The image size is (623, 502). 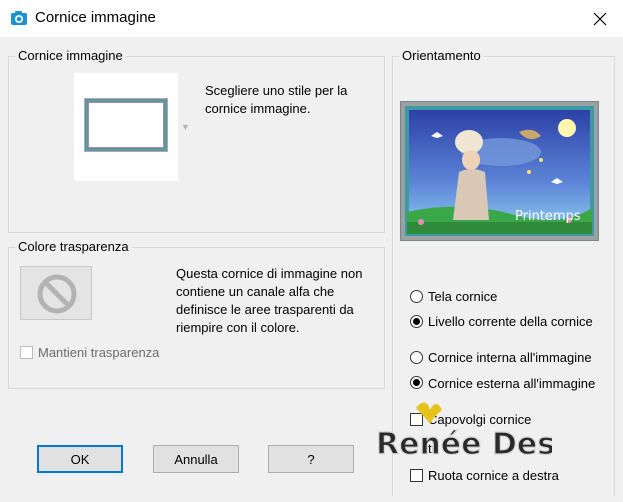 What do you see at coordinates (548, 216) in the screenshot?
I see `preview-signature: Printemps` at bounding box center [548, 216].